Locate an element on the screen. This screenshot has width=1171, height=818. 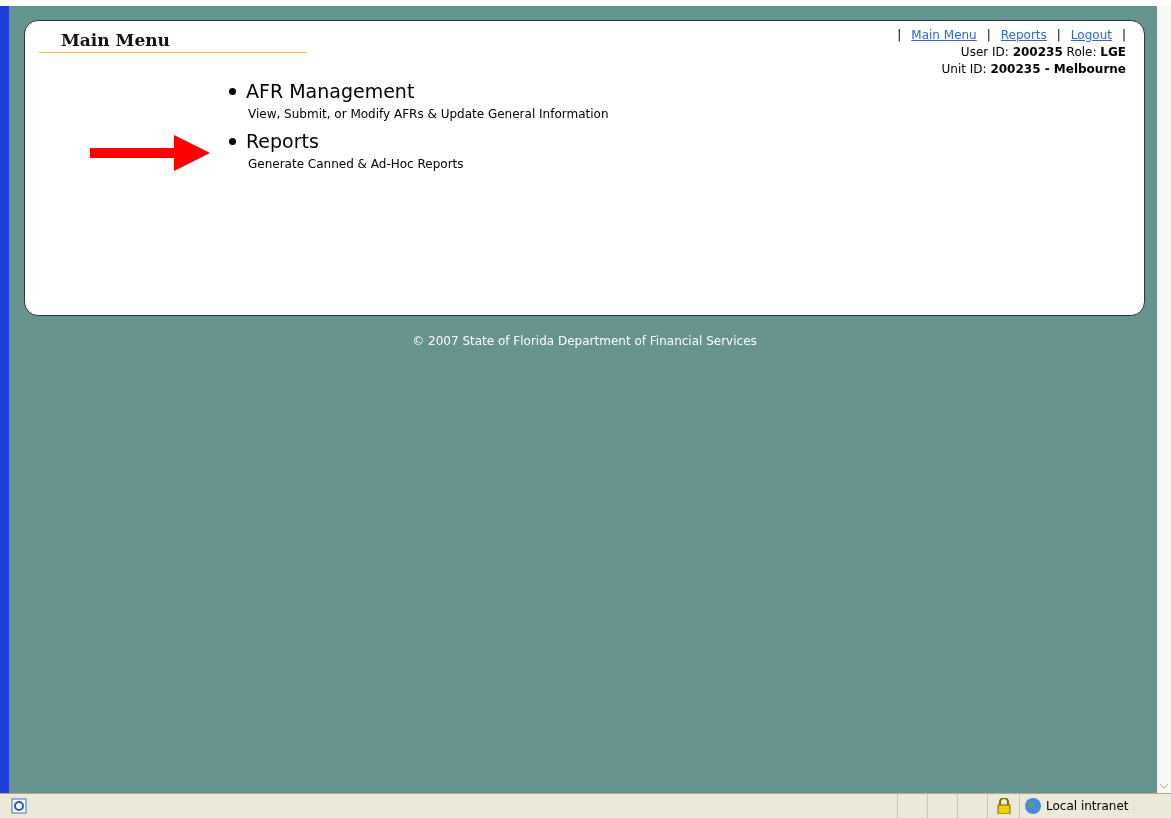
copyright-text: © 2007 State of Florida Department of Financial Services is located at coordinates (584, 341).